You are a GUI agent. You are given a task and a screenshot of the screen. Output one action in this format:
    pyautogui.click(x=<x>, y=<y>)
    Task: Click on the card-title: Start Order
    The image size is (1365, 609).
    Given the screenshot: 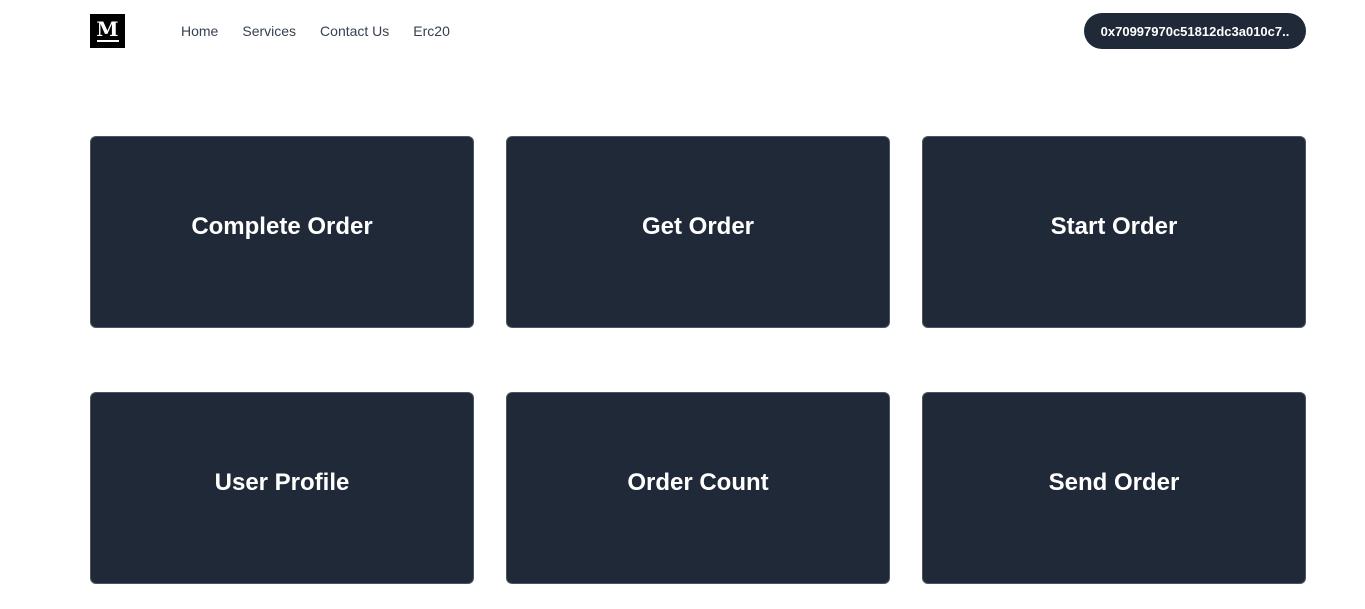 What is the action you would take?
    pyautogui.click(x=1114, y=226)
    